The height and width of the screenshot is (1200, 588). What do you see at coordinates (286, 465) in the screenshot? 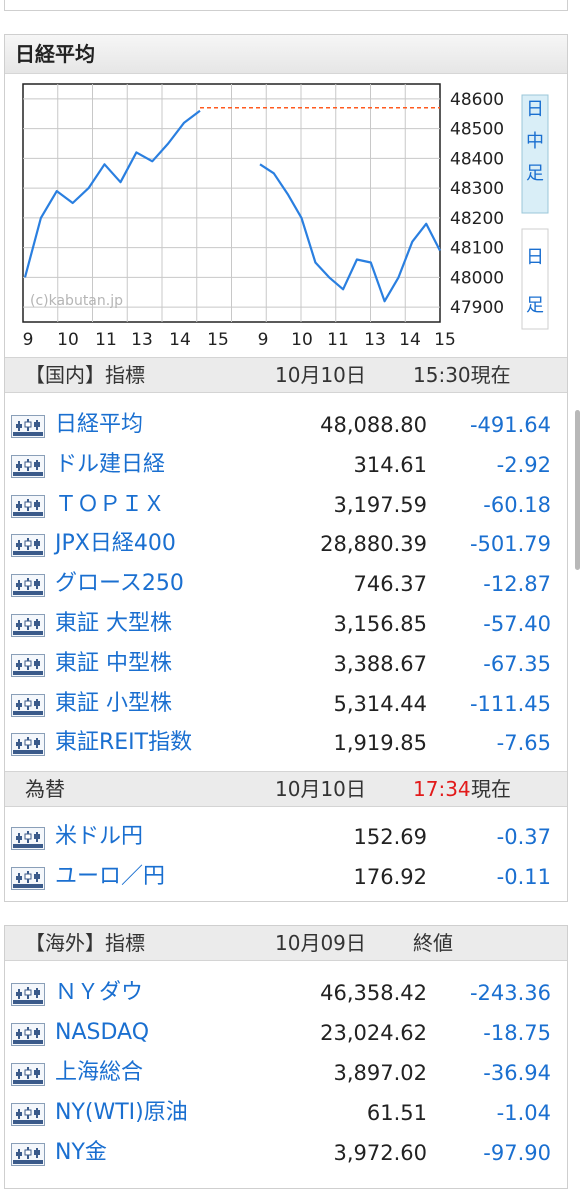
I see `index-row: ドル建日経 314.61 -2.92` at bounding box center [286, 465].